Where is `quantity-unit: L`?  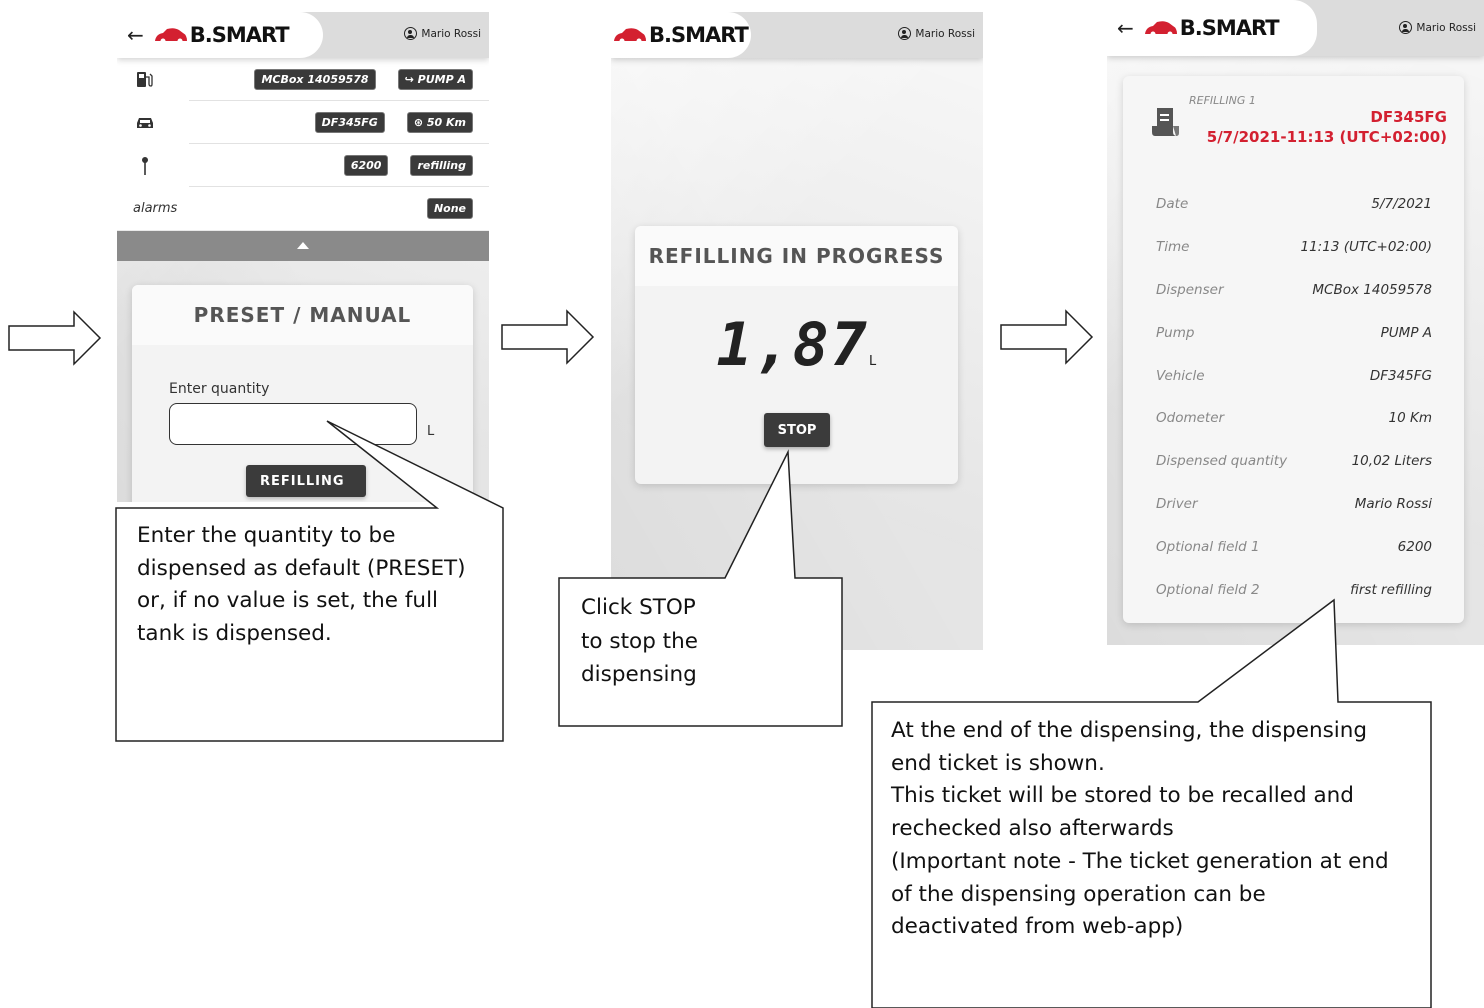 quantity-unit: L is located at coordinates (431, 431).